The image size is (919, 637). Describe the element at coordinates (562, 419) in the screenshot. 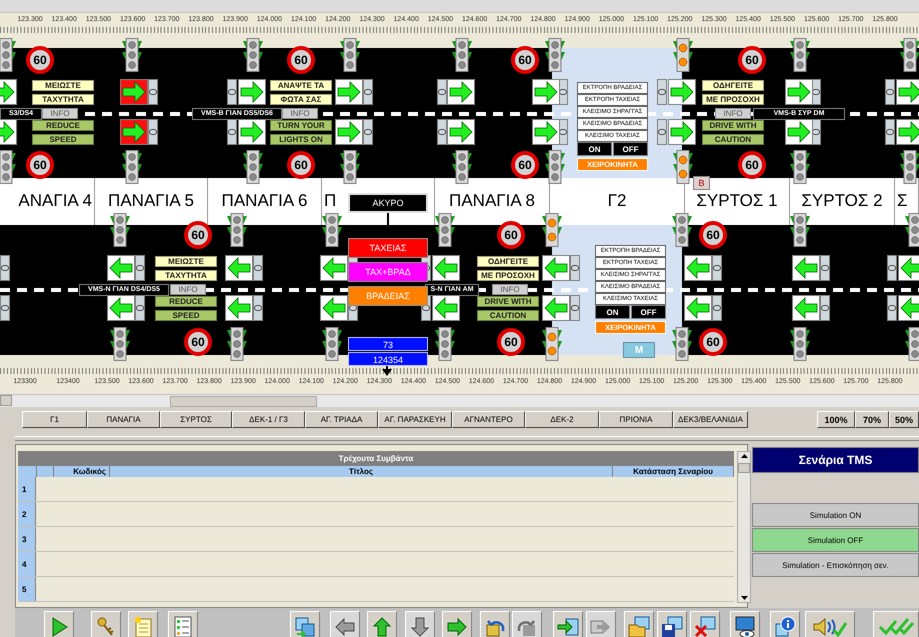

I see `section-tab: ΔΕΚ-2` at that location.